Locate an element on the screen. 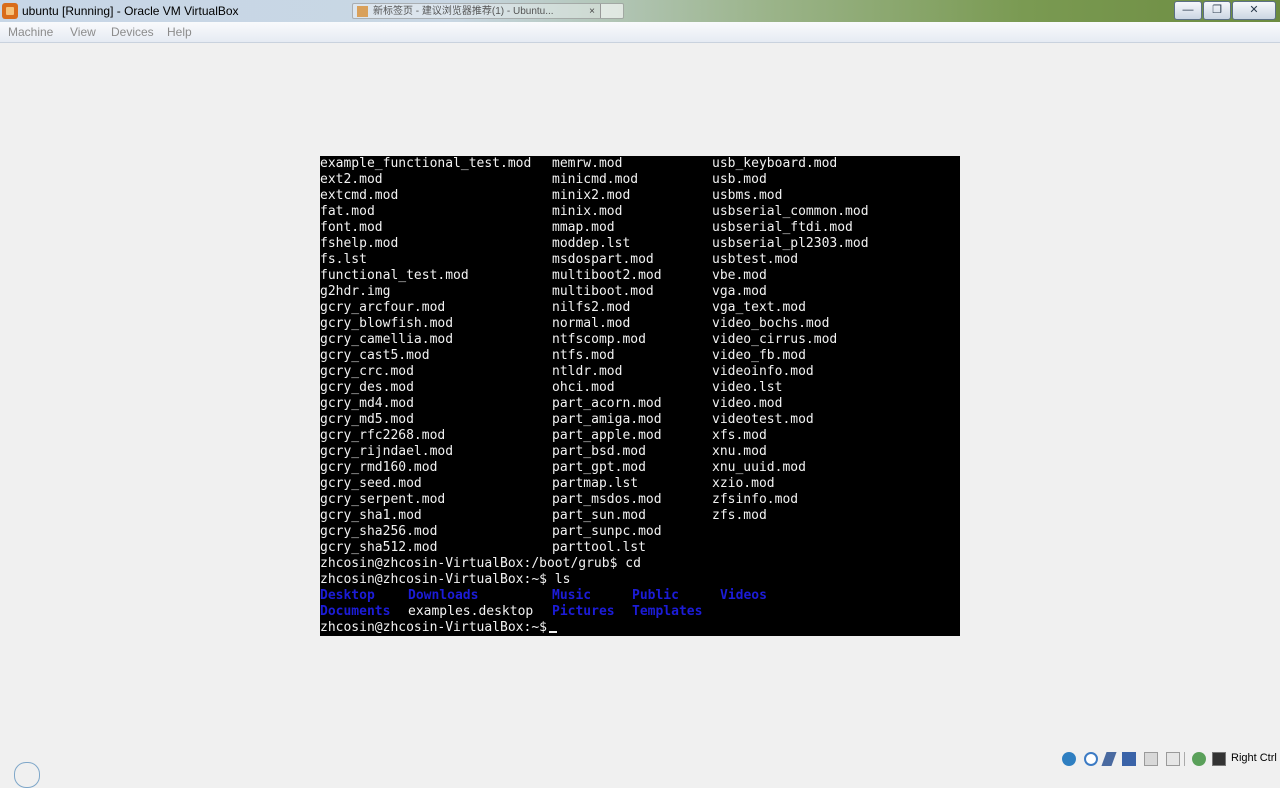  usb-icon is located at coordinates (1109, 759).